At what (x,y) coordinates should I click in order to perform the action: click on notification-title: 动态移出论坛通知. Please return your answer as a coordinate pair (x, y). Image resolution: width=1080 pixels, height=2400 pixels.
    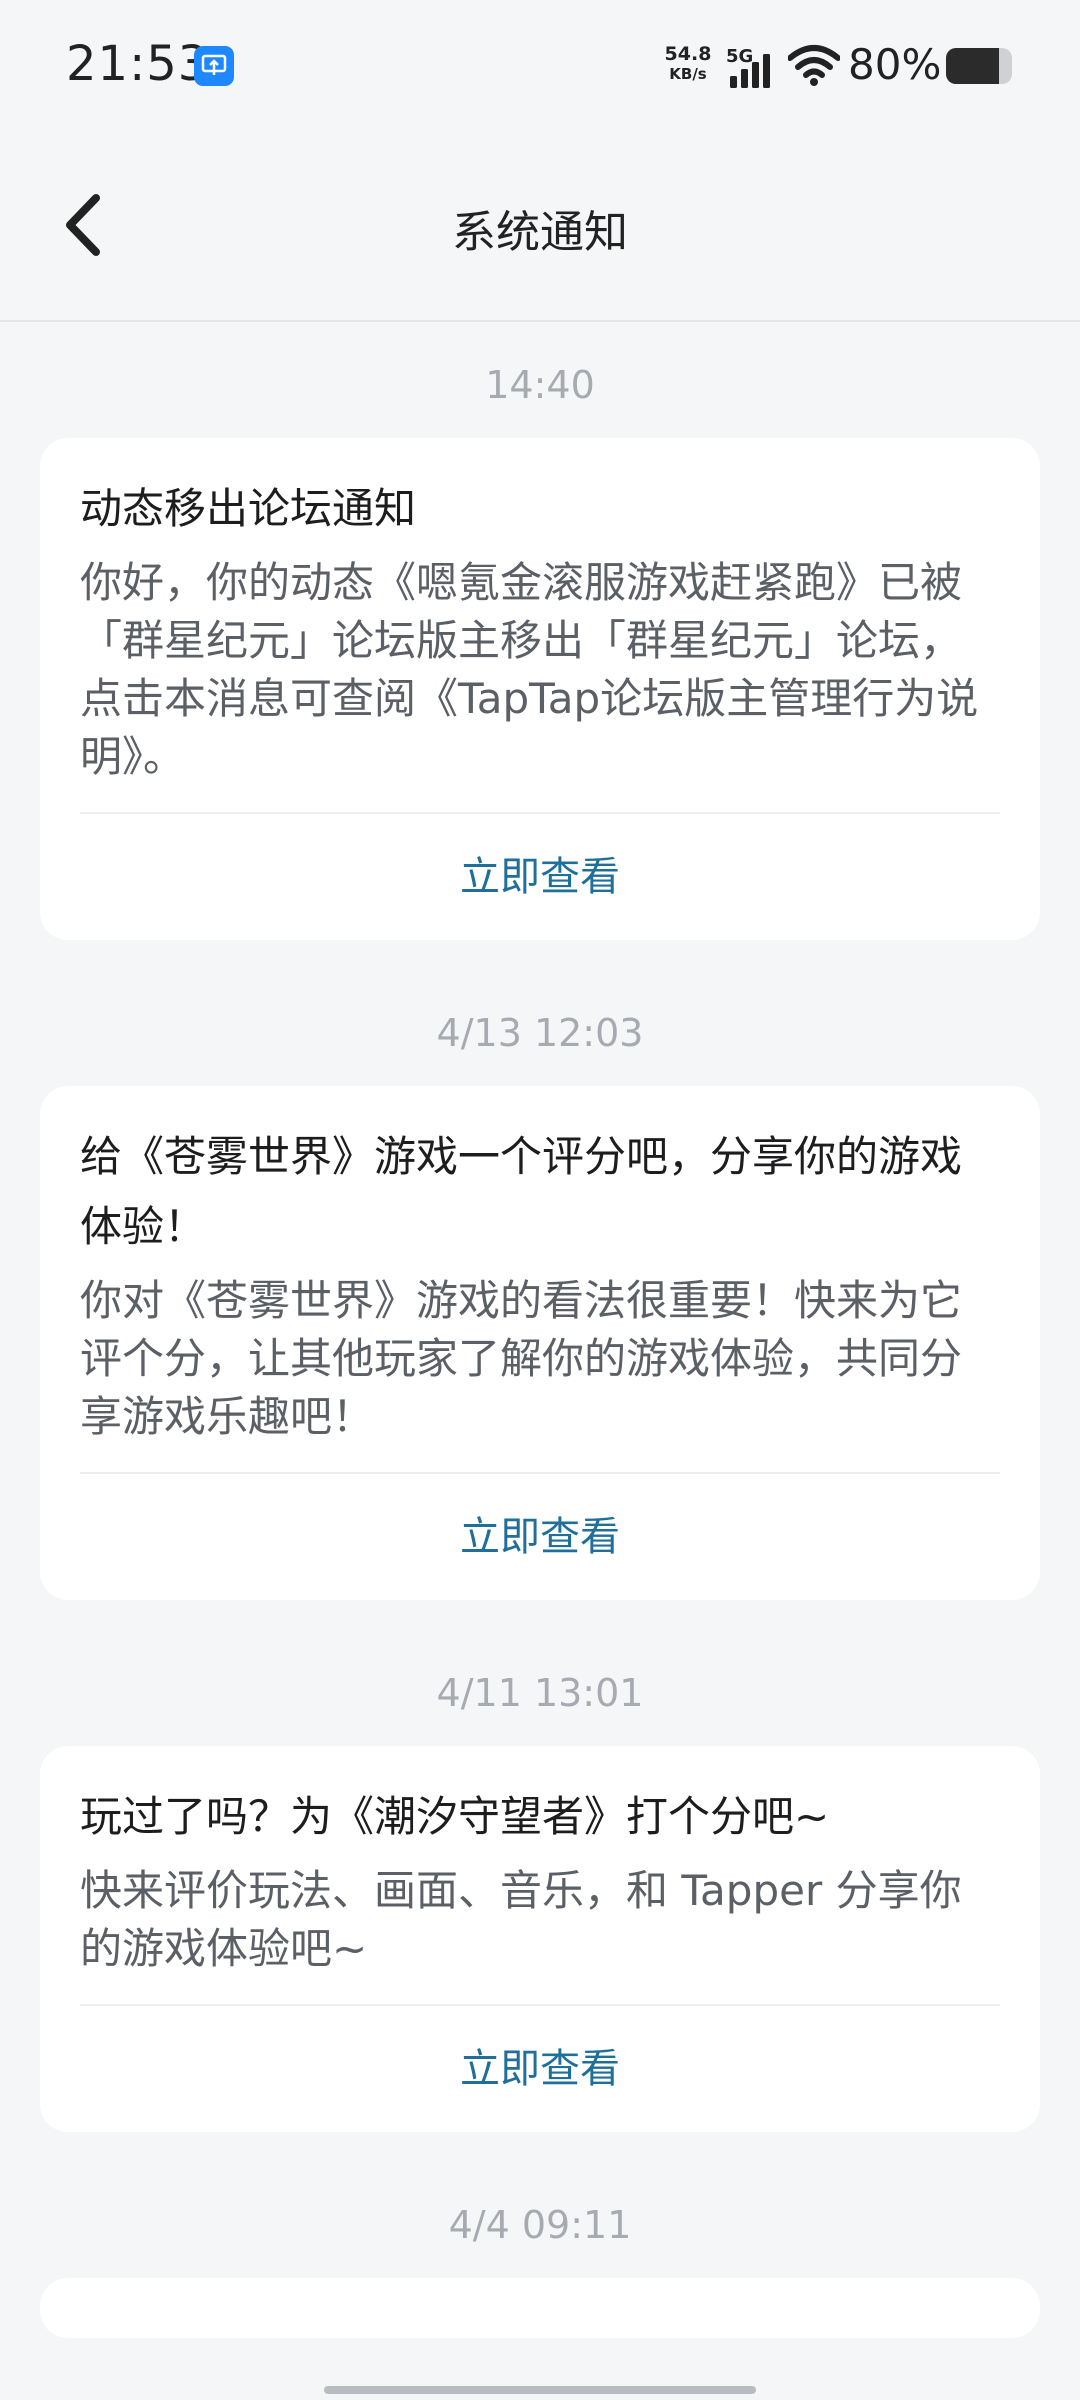
    Looking at the image, I should click on (248, 508).